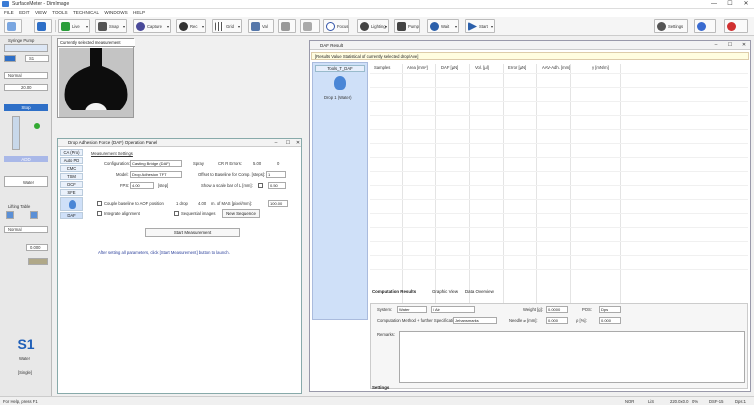  What do you see at coordinates (71, 152) in the screenshot?
I see `tab-ca-pro: CA (Pro)` at bounding box center [71, 152].